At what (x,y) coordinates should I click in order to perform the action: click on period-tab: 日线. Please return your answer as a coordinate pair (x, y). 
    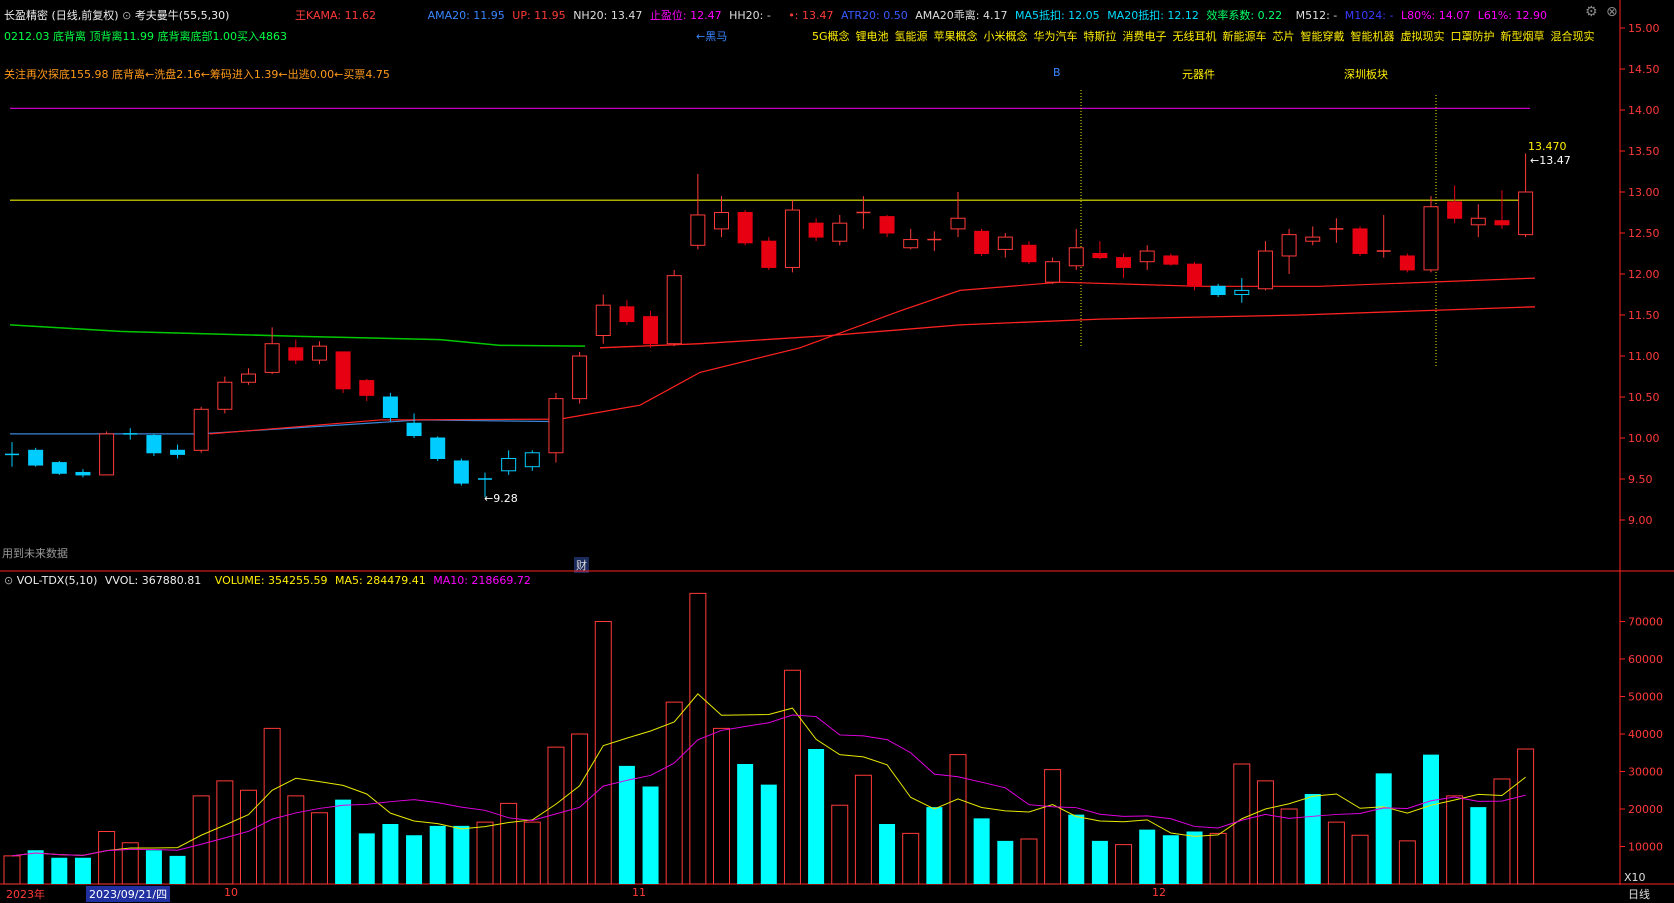
    Looking at the image, I should click on (1639, 894).